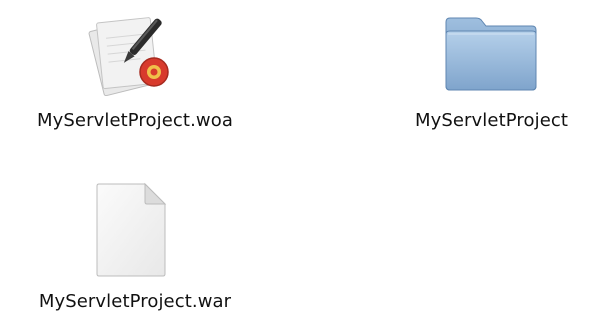 The height and width of the screenshot is (320, 589). What do you see at coordinates (128, 56) in the screenshot?
I see `woa-bundle-icon` at bounding box center [128, 56].